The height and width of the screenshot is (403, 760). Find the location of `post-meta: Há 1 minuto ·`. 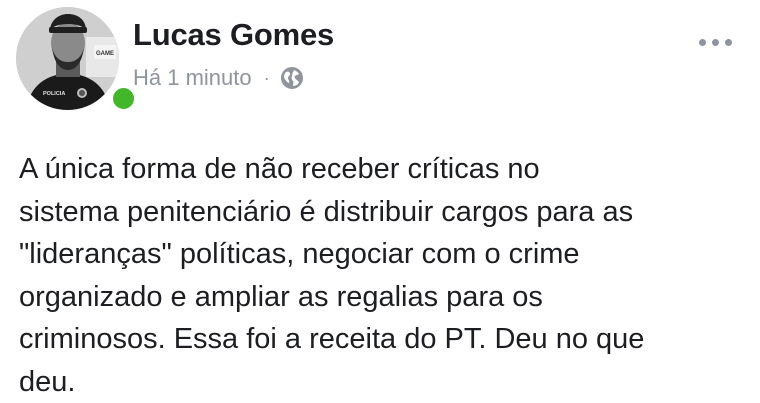

post-meta: Há 1 minuto · is located at coordinates (218, 78).